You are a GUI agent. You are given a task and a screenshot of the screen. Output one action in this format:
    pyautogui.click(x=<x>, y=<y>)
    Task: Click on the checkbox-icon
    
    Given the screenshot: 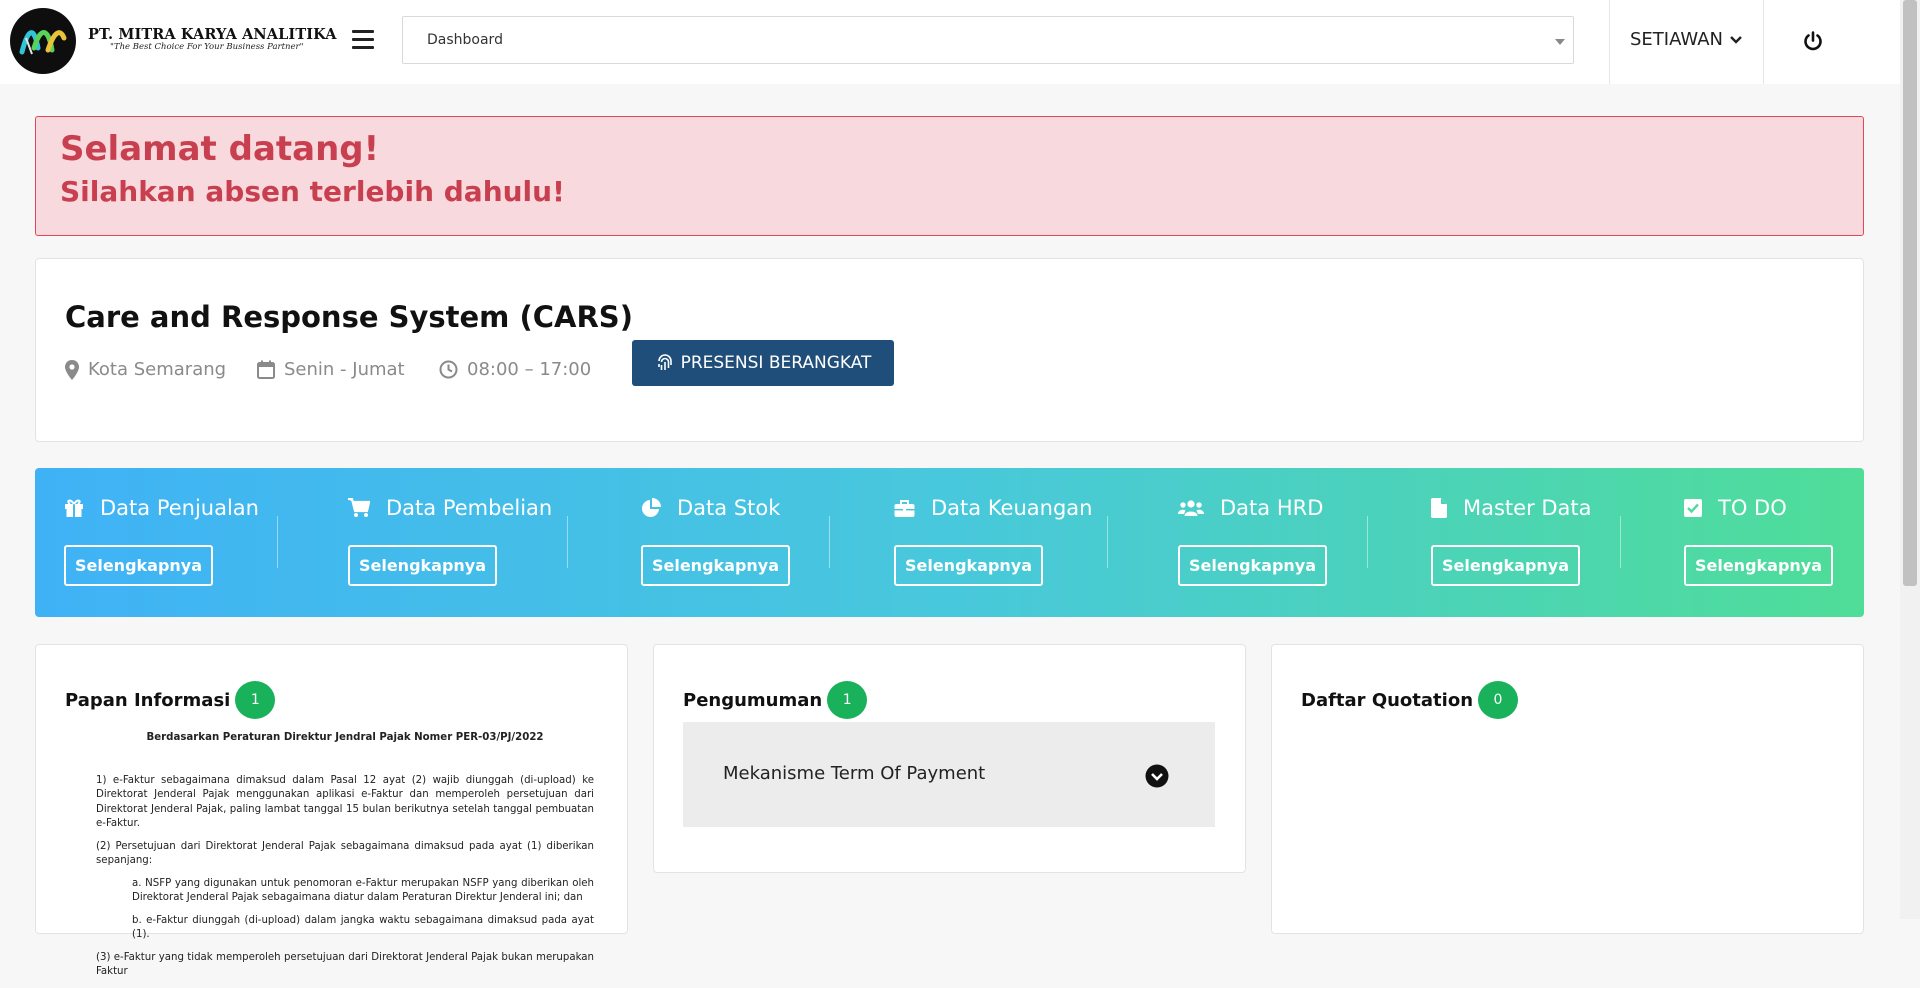 What is the action you would take?
    pyautogui.click(x=1693, y=508)
    